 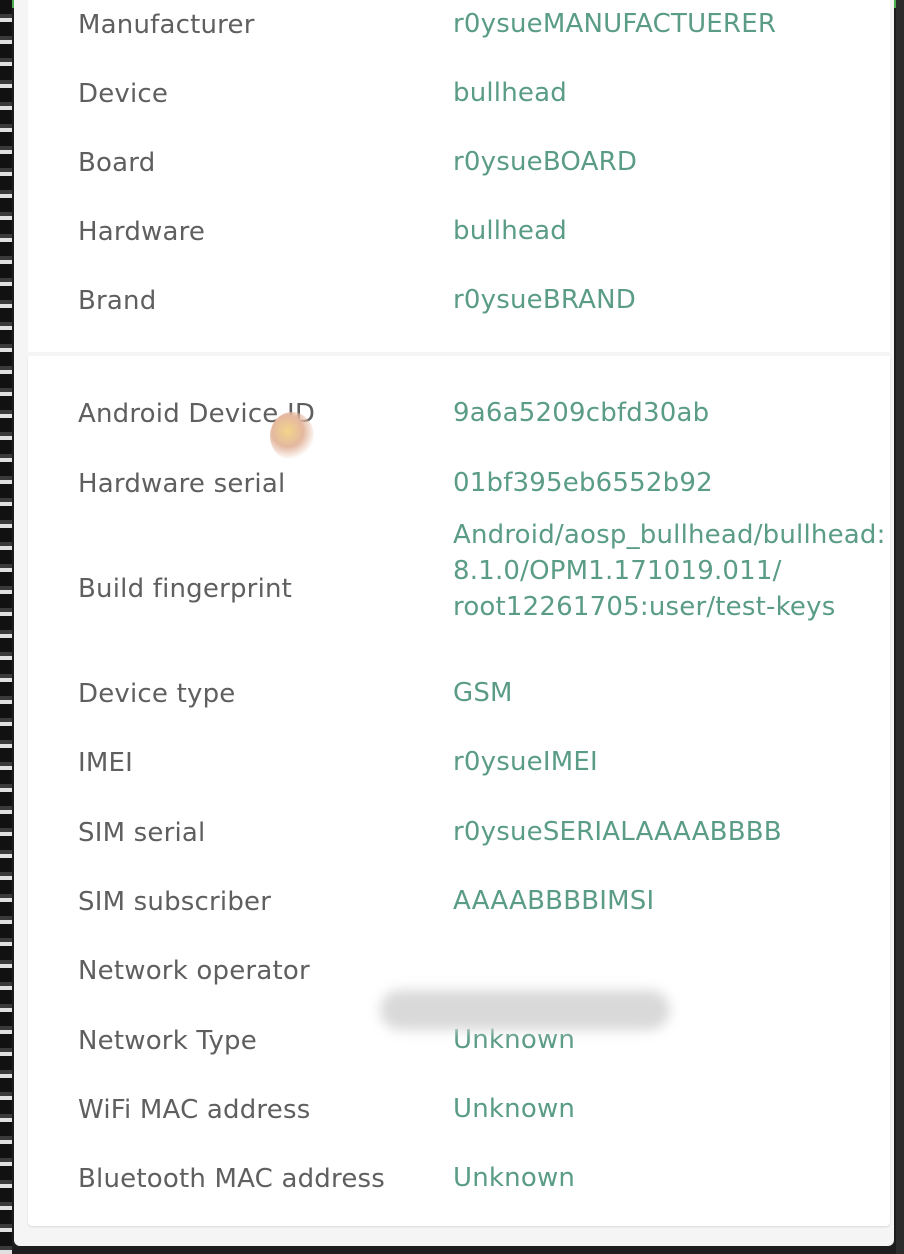 What do you see at coordinates (669, 535) in the screenshot?
I see `fingerprint-line: Android/aosp_bullhead/bullhead:` at bounding box center [669, 535].